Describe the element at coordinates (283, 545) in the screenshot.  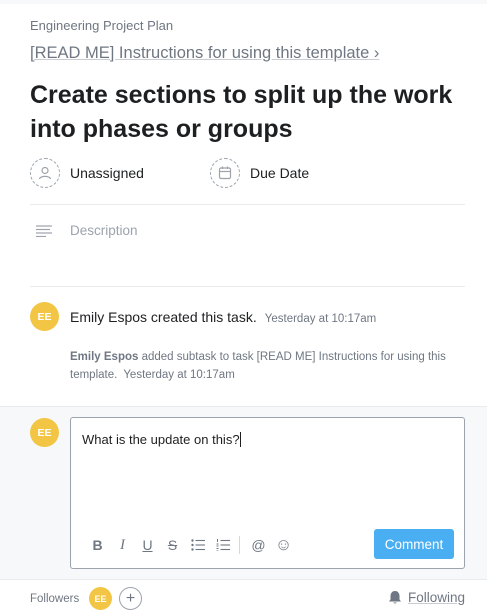
I see `emoji-button: ☺` at that location.